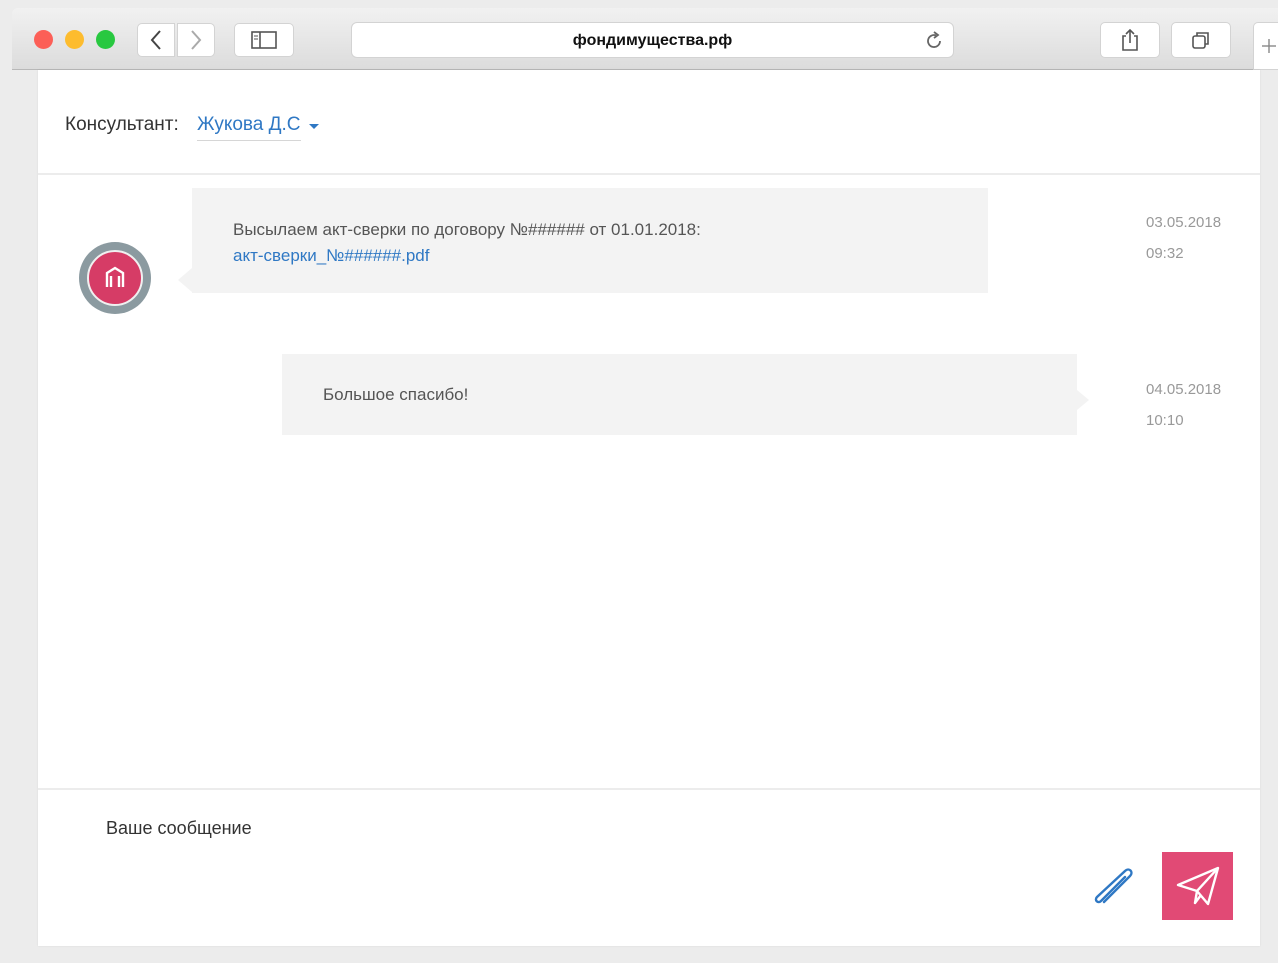  I want to click on logo-icon, so click(115, 278).